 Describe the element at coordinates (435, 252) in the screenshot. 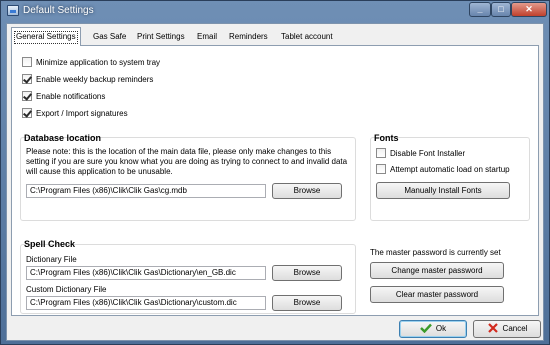

I see `master-password-status: The master password is currently set` at that location.